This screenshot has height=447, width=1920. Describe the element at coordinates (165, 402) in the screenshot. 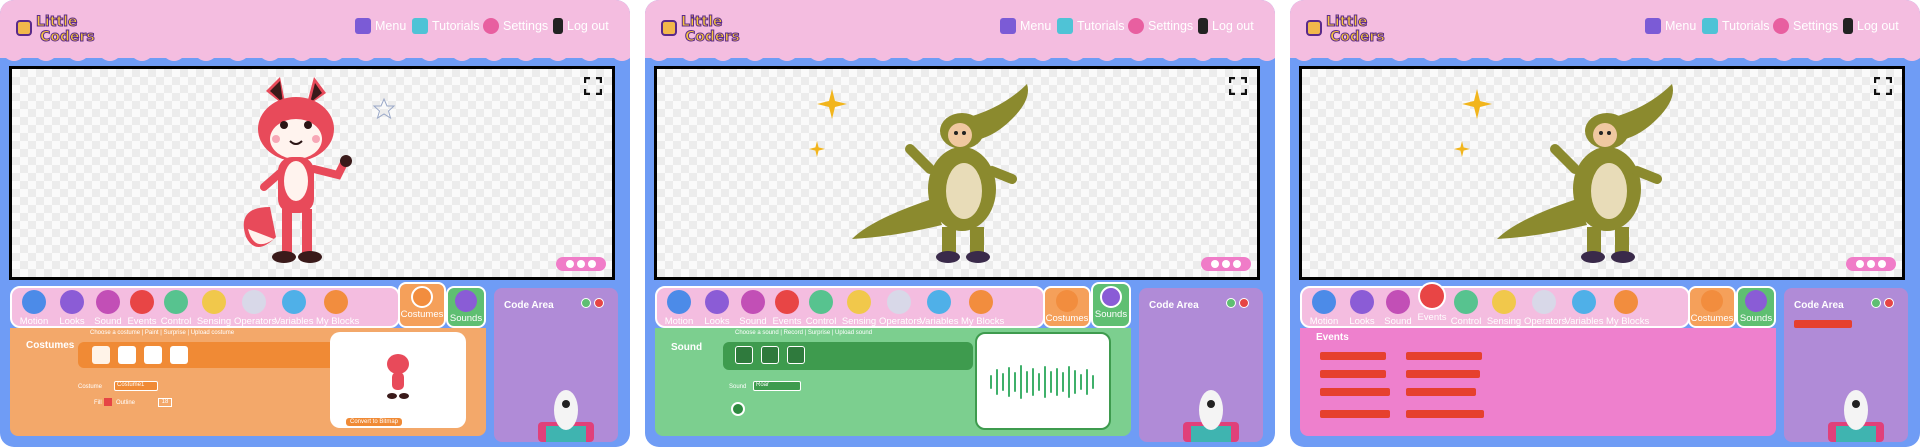

I see `outline-size-input: 18` at that location.